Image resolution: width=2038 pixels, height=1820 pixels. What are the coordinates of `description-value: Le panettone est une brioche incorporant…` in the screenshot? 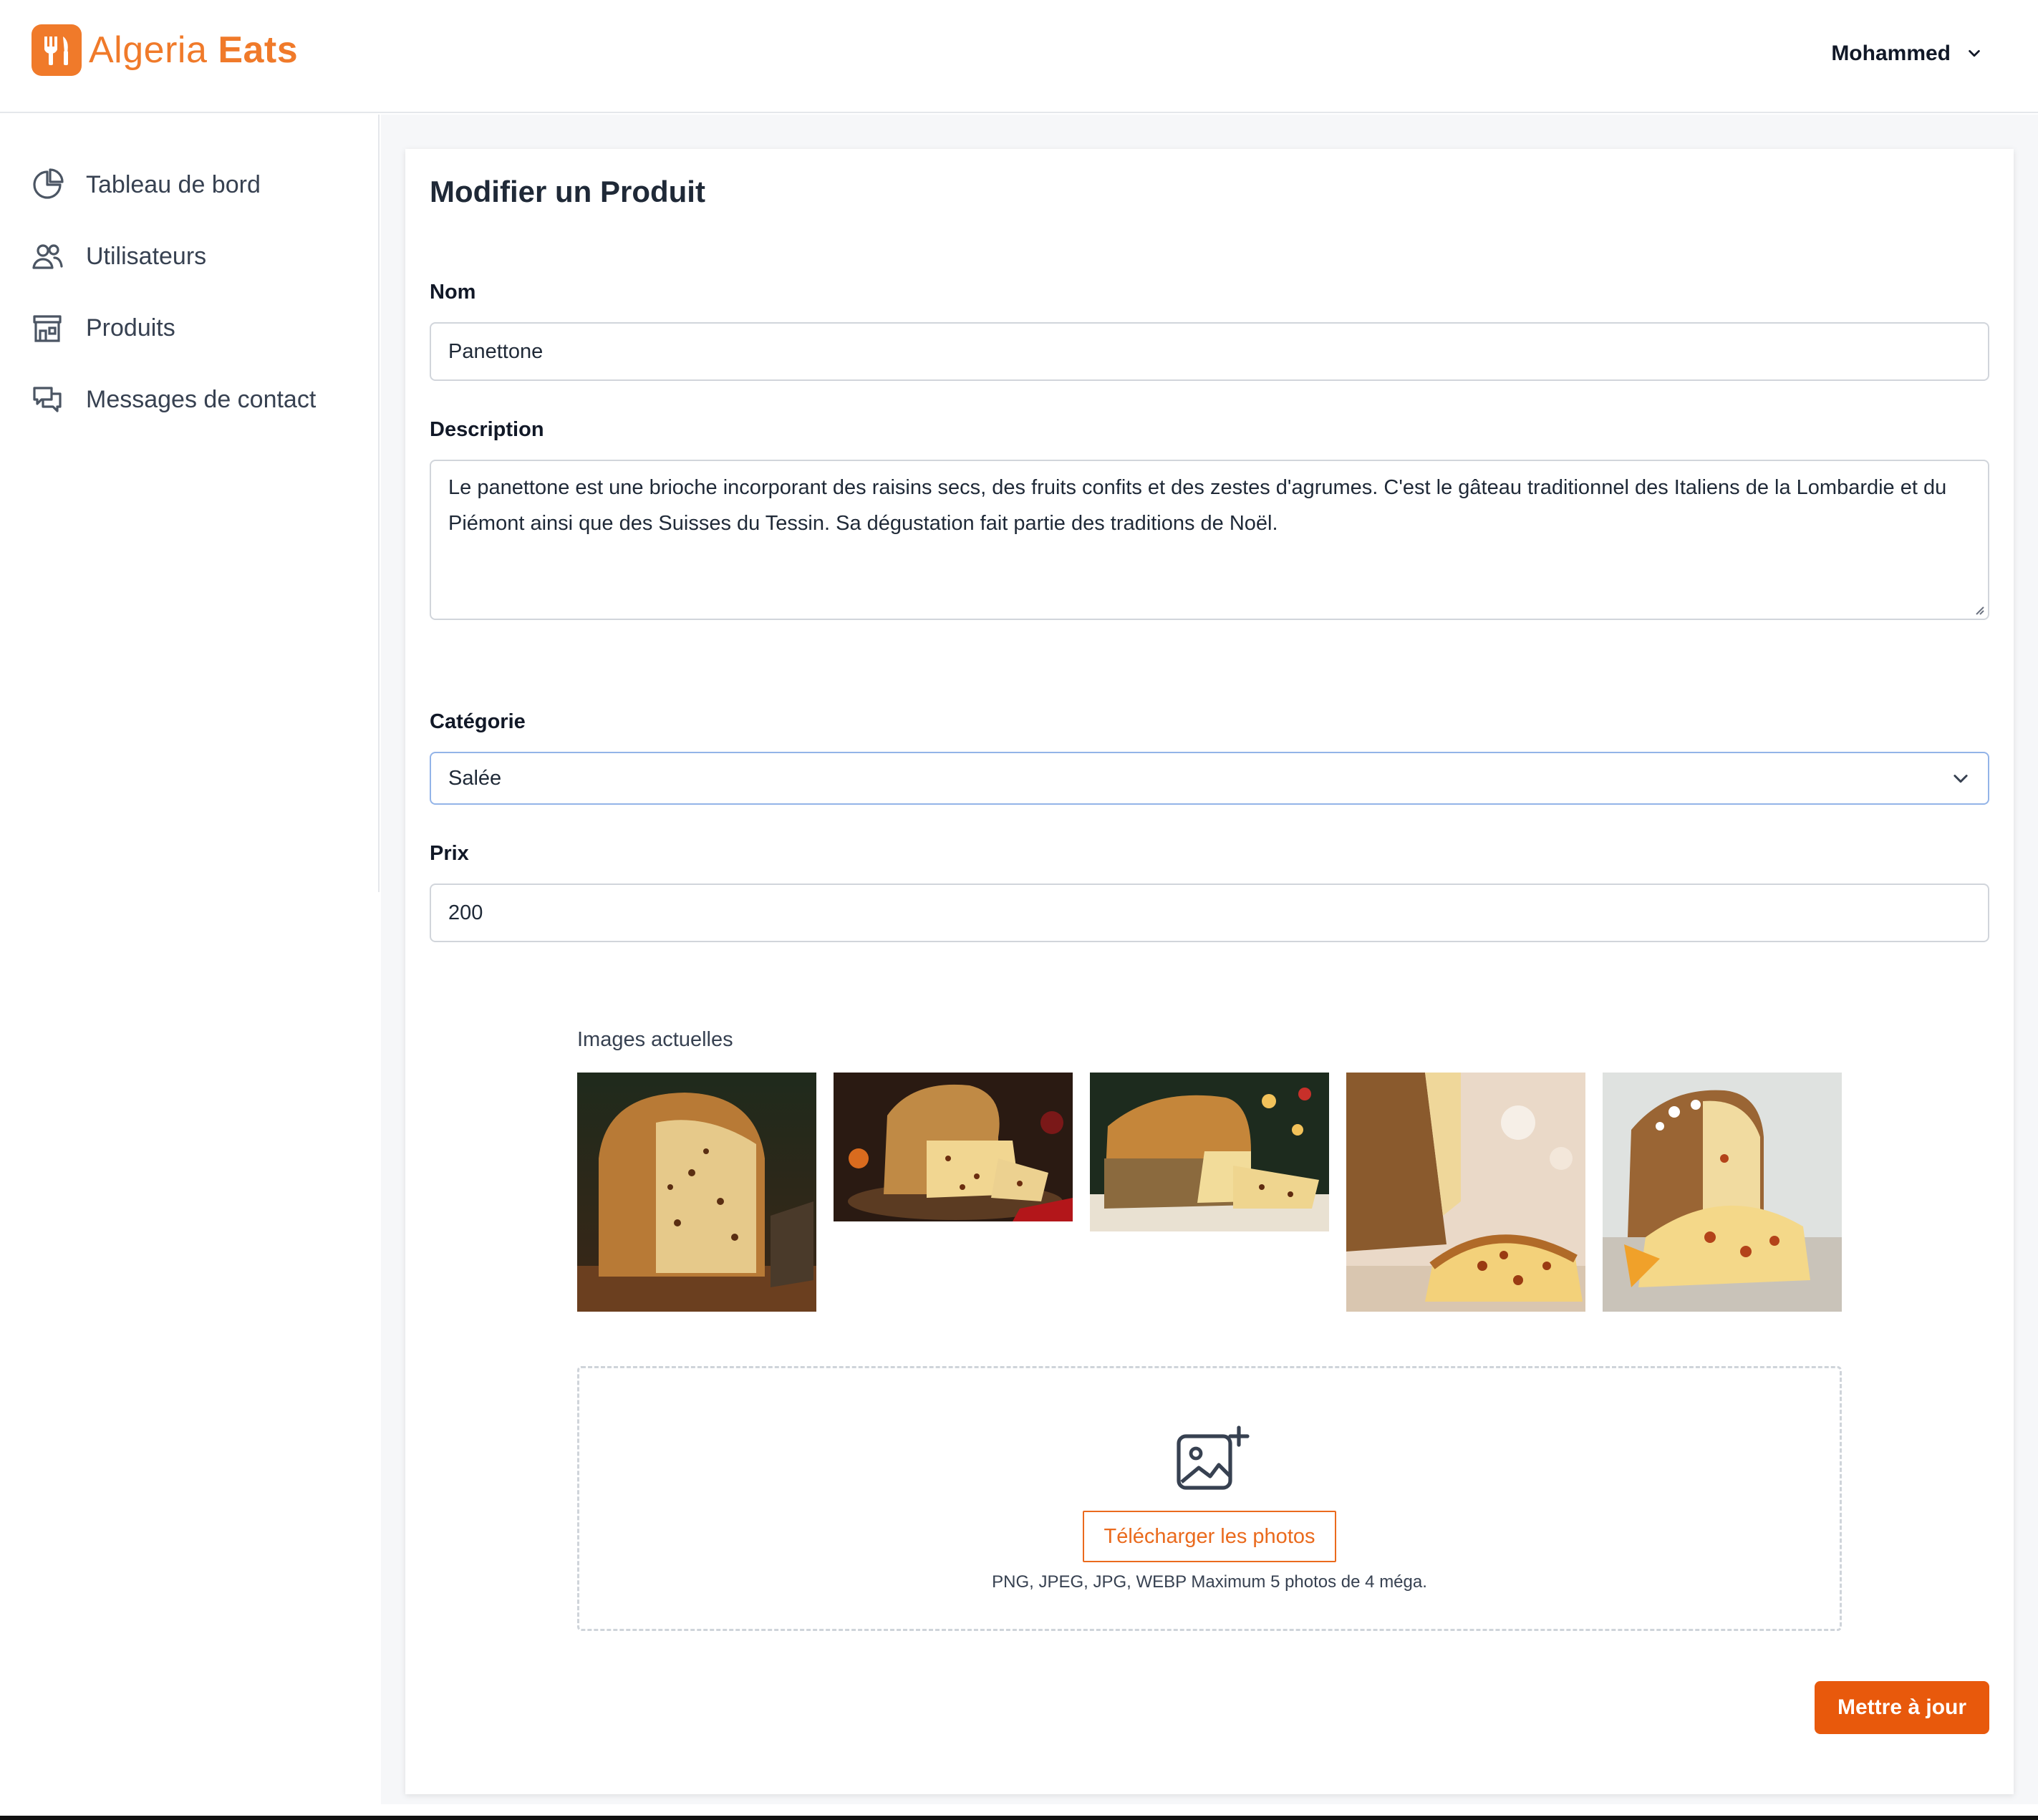 It's located at (1197, 505).